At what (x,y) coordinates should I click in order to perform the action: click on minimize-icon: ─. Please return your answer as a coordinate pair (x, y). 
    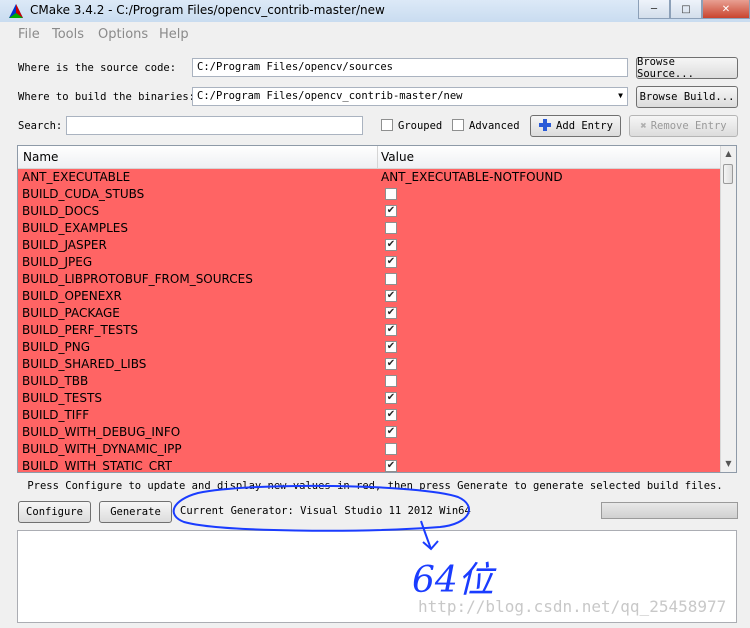
    Looking at the image, I should click on (654, 9).